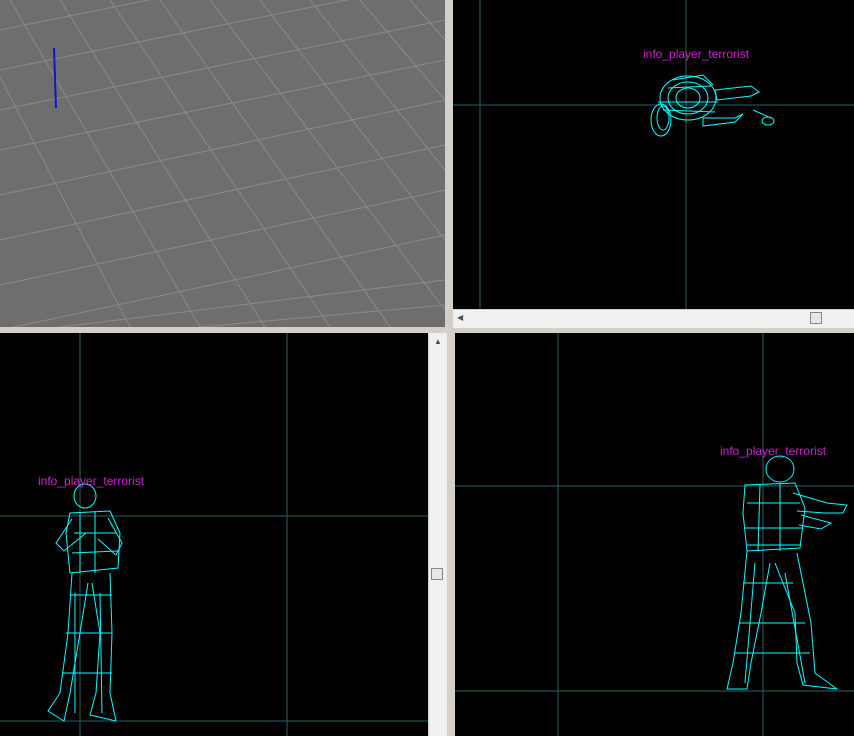 The height and width of the screenshot is (736, 854). I want to click on entity-label-top: info_player_terrorist, so click(696, 54).